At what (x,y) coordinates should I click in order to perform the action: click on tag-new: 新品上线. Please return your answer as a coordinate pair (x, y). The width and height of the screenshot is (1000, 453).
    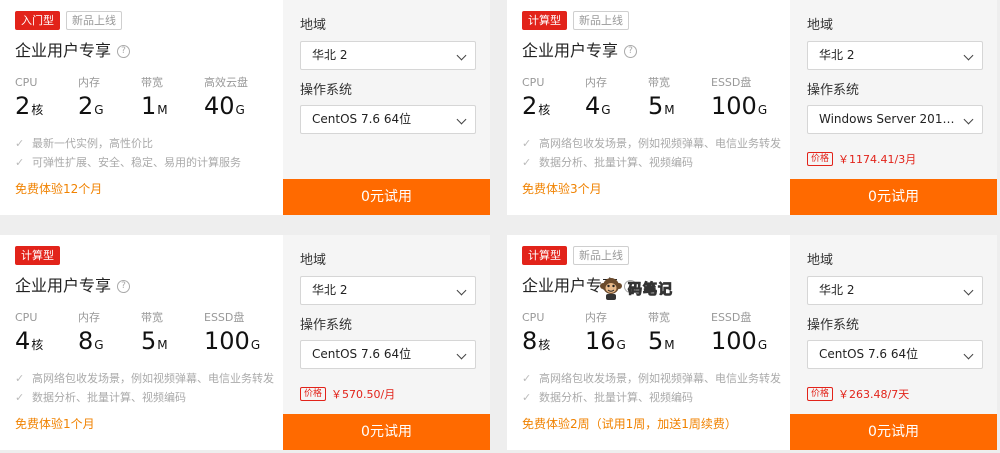
    Looking at the image, I should click on (601, 20).